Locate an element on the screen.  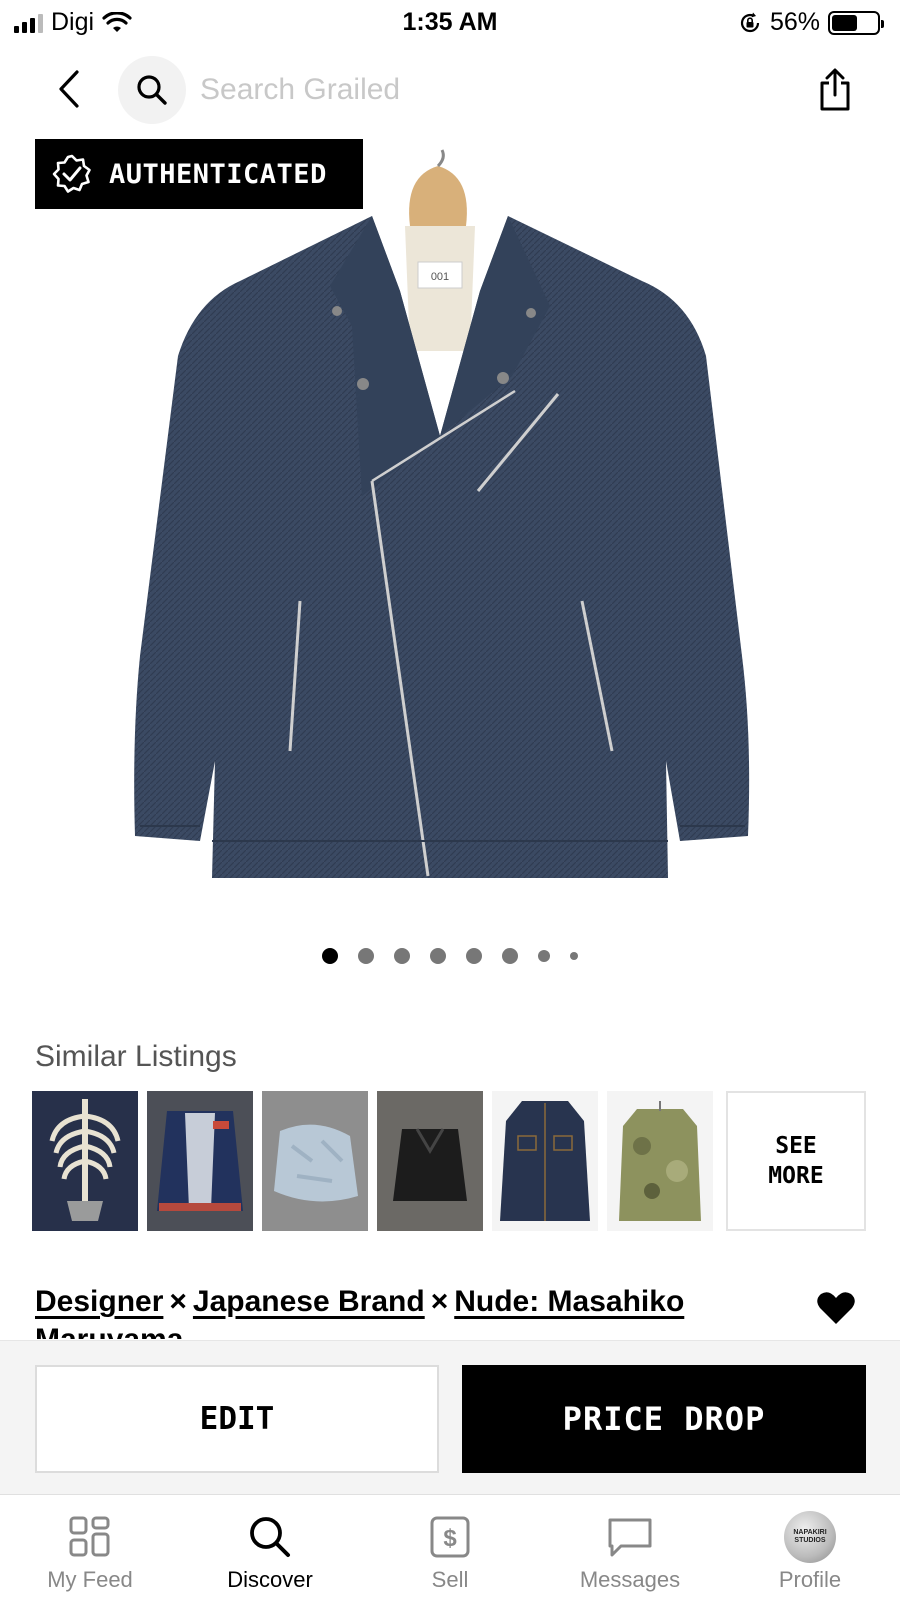
chevron-left-icon is located at coordinates (69, 89).